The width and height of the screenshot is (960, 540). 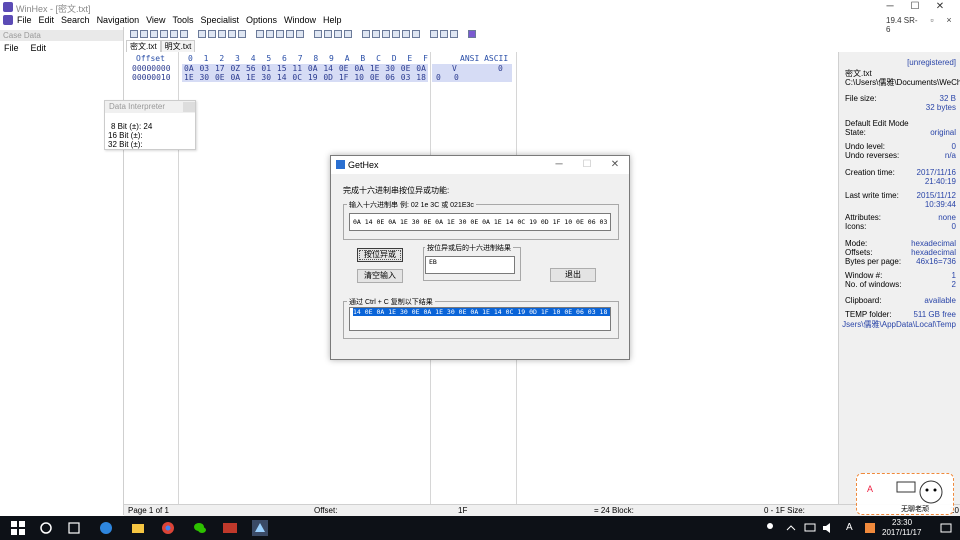 I want to click on people-icon, so click(x=770, y=528).